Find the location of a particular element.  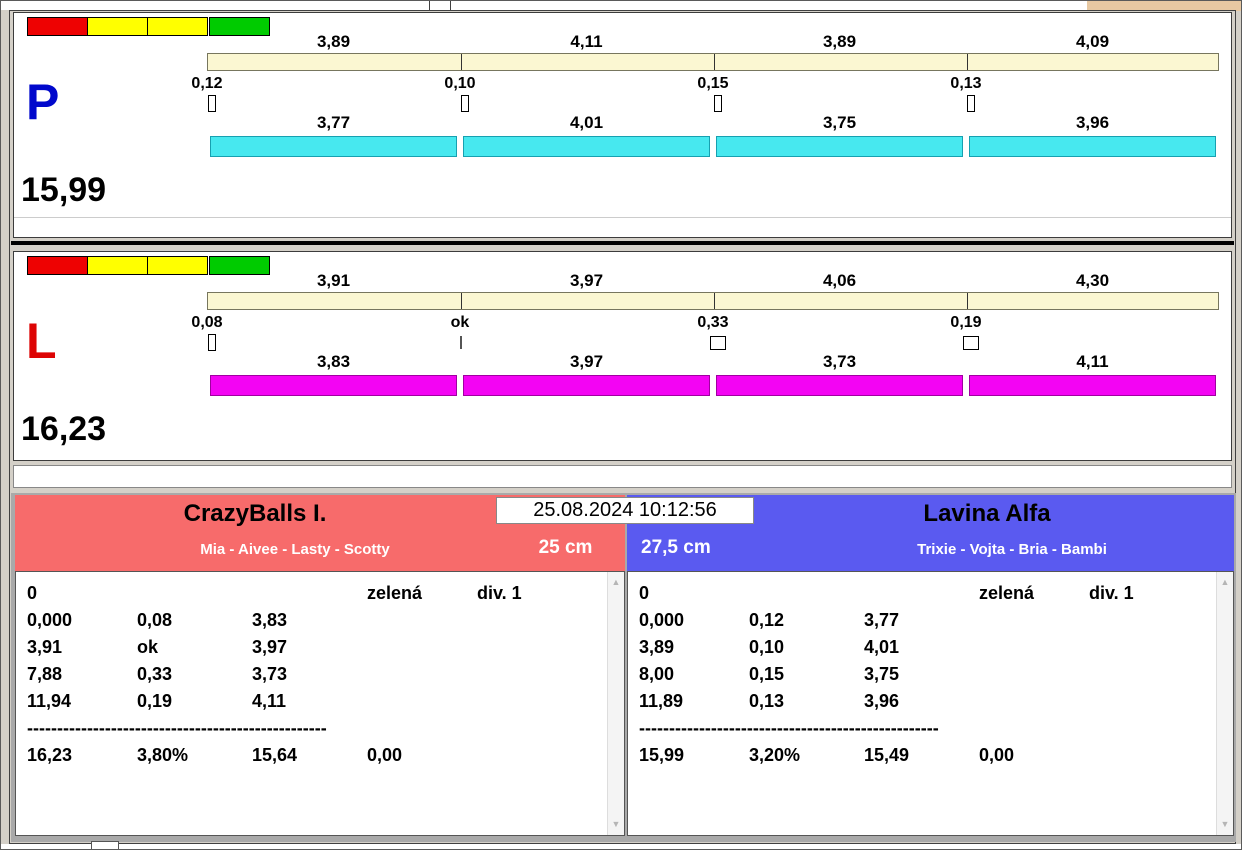

segment-time: 3,77 is located at coordinates (333, 122).